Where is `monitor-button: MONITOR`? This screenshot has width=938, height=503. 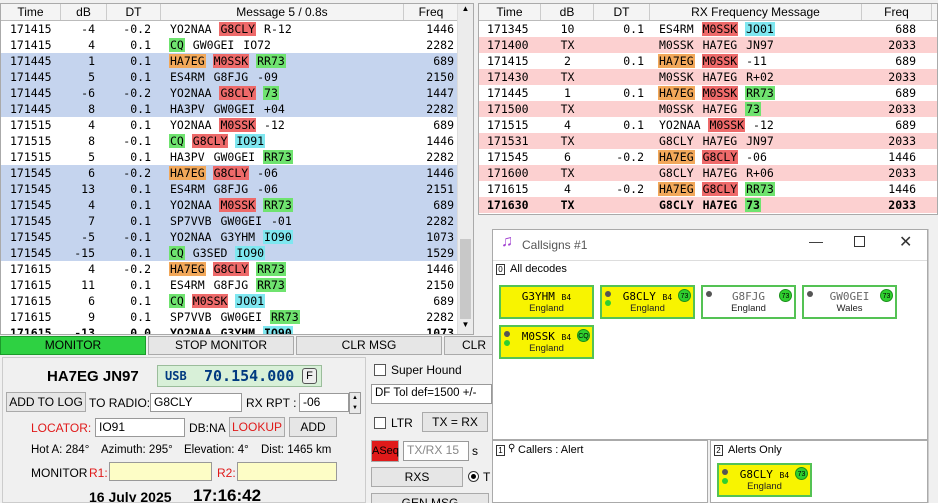 monitor-button: MONITOR is located at coordinates (73, 345).